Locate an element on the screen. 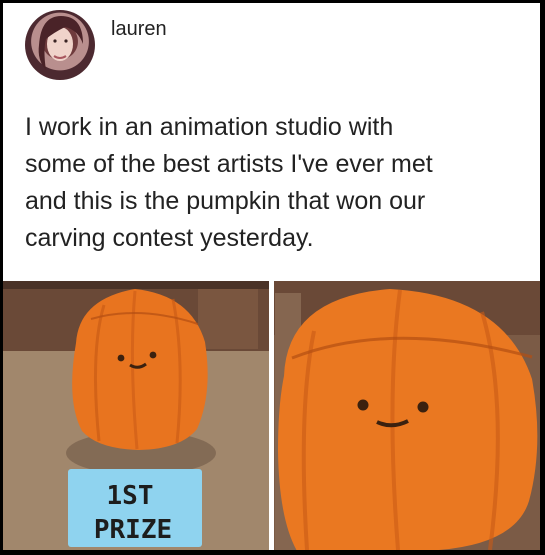  avatar-face-icon is located at coordinates (60, 43).